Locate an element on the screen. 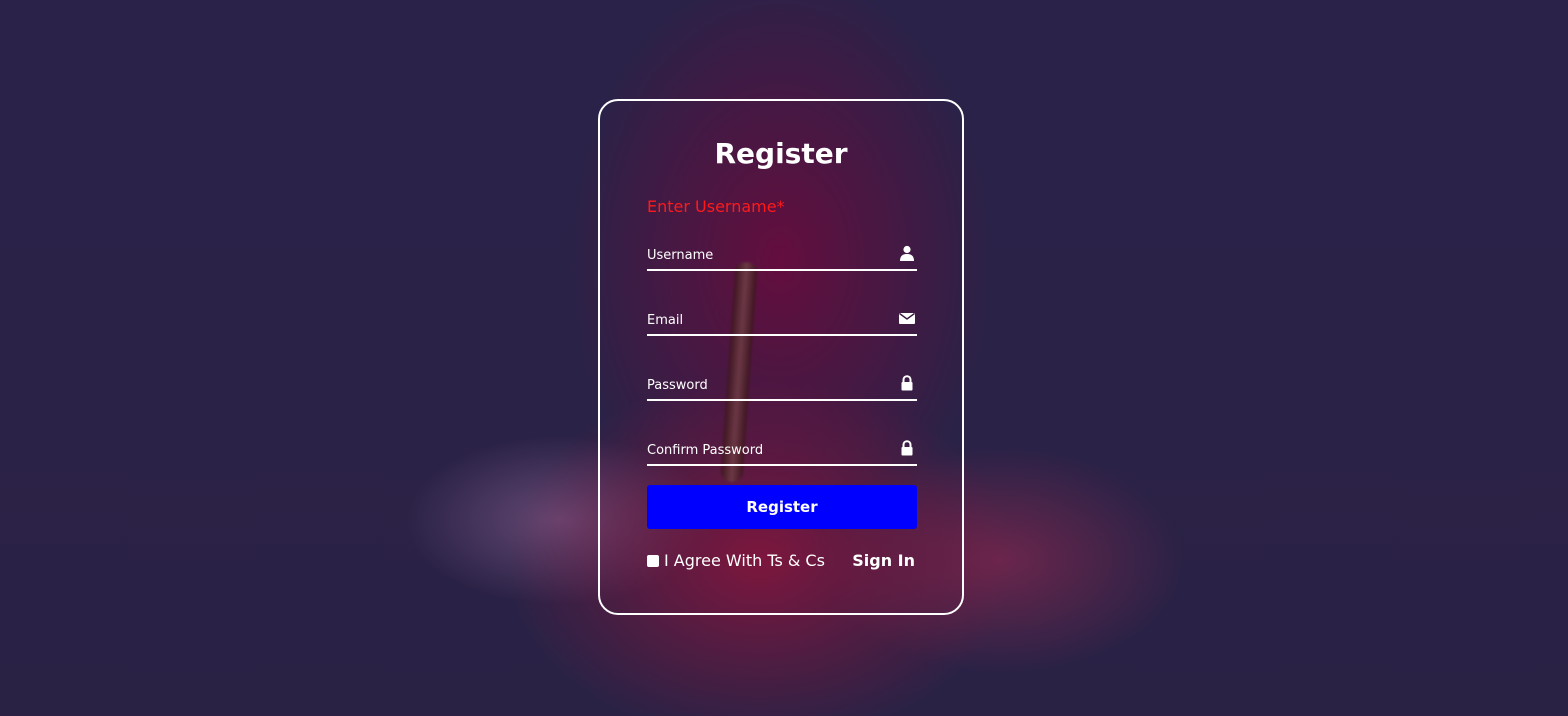 The height and width of the screenshot is (716, 1568). form-title: Register is located at coordinates (781, 153).